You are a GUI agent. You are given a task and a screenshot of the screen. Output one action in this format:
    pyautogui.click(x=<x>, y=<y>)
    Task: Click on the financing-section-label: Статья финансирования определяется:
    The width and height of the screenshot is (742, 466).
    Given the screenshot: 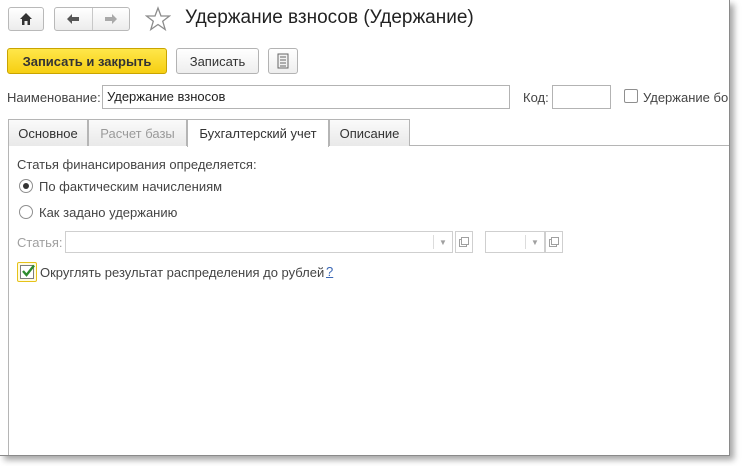 What is the action you would take?
    pyautogui.click(x=137, y=164)
    